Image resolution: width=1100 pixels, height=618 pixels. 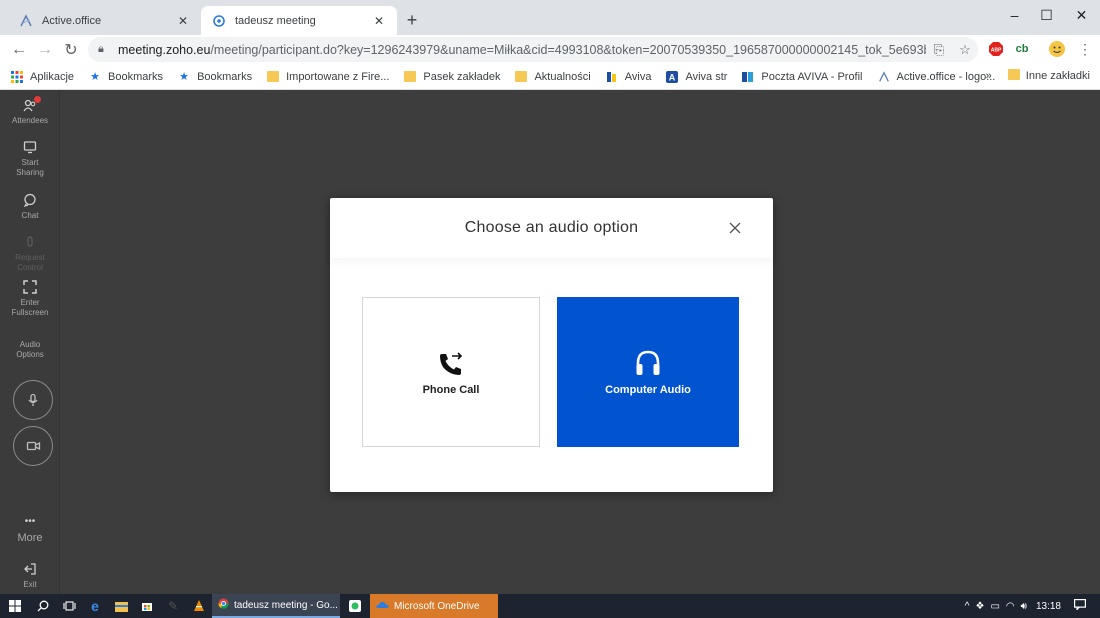 I want to click on bookmark-folder: Aktualności, so click(x=552, y=77).